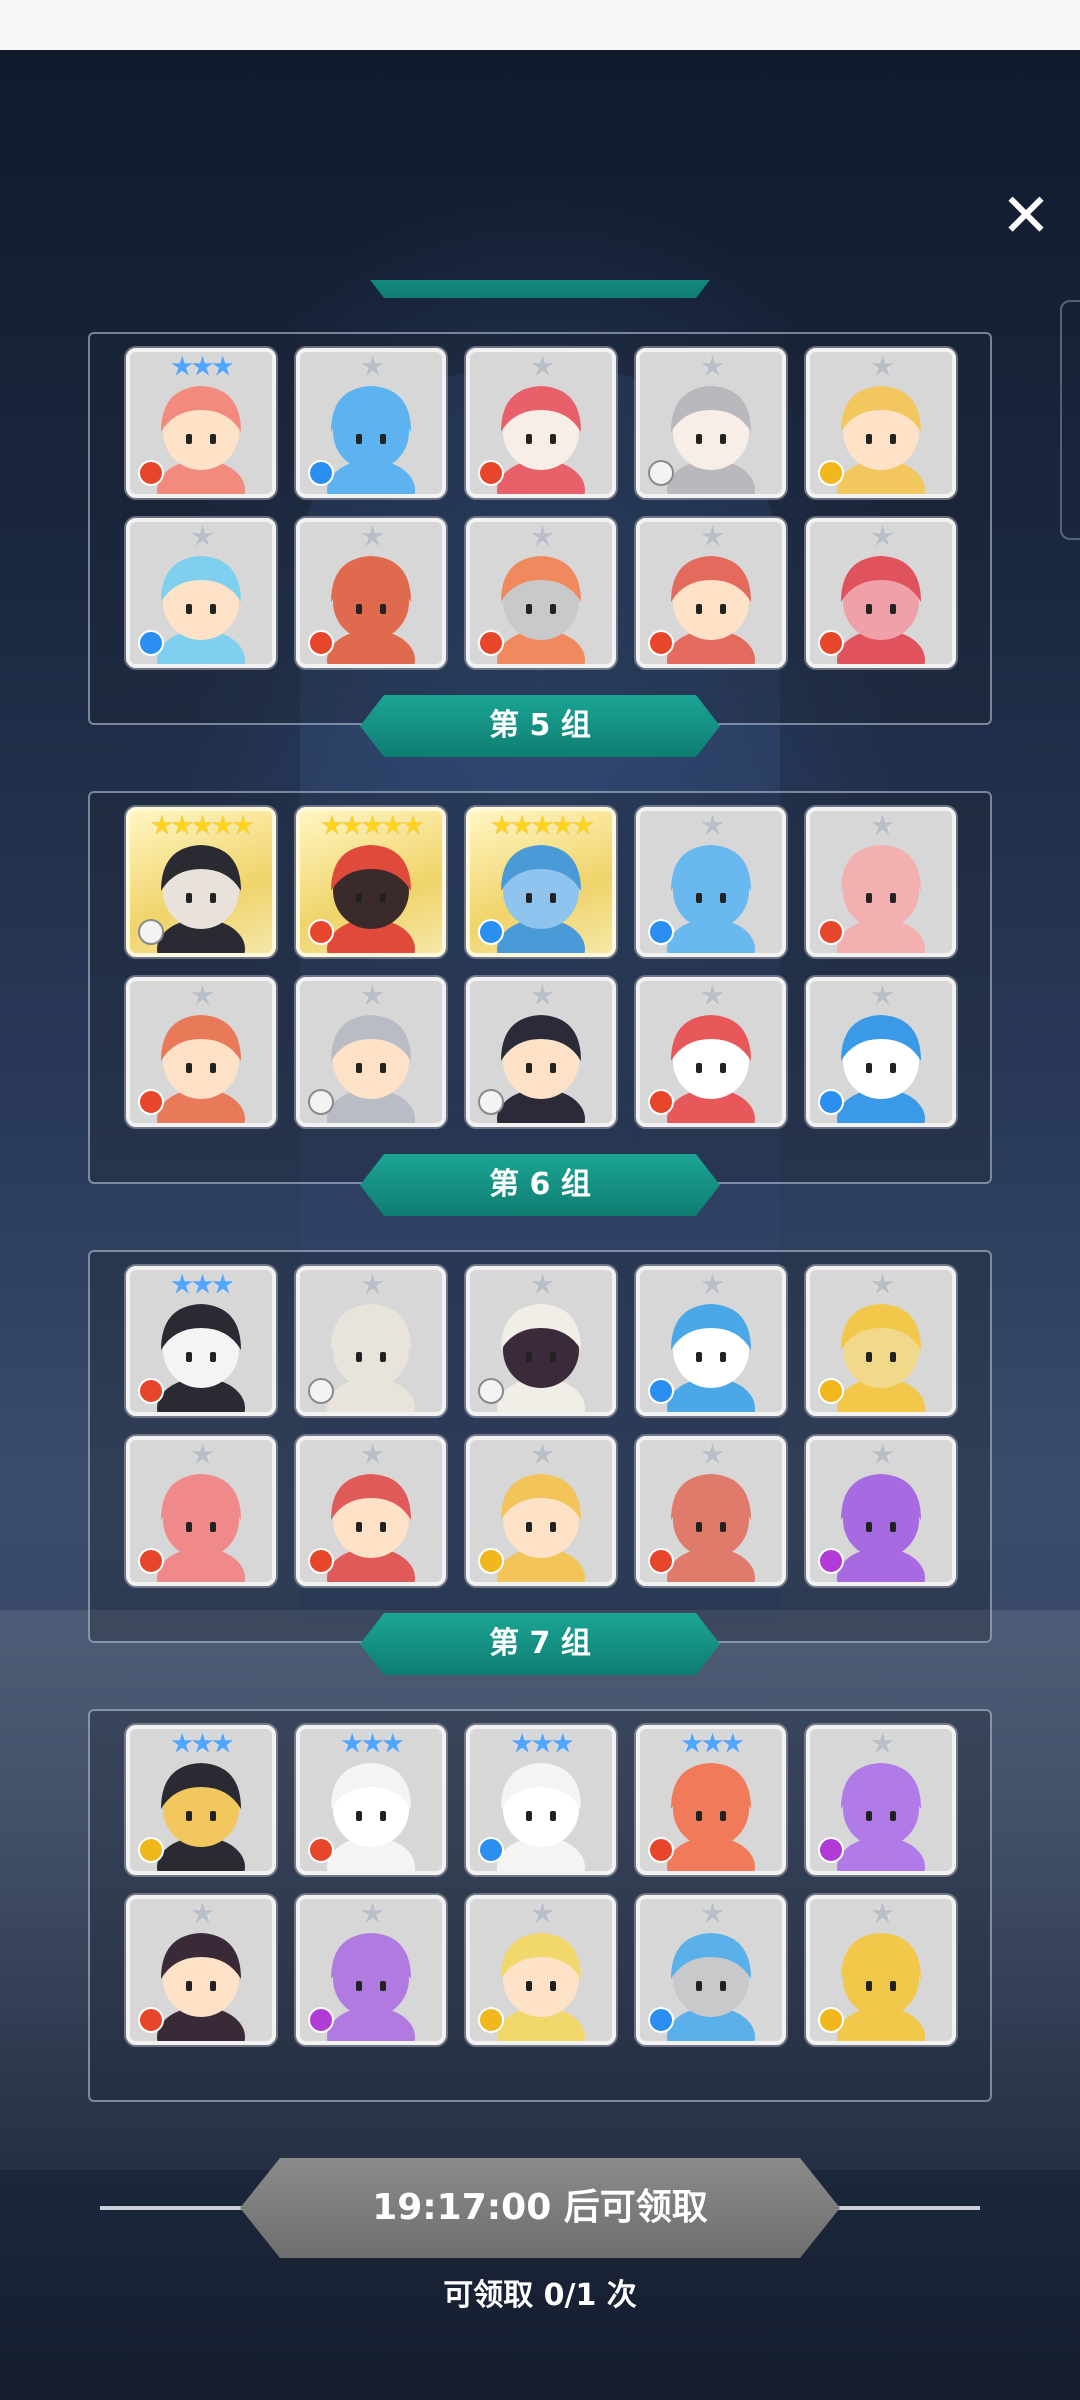 The height and width of the screenshot is (2400, 1080). I want to click on group-title-banner: 第 6 组, so click(540, 1185).